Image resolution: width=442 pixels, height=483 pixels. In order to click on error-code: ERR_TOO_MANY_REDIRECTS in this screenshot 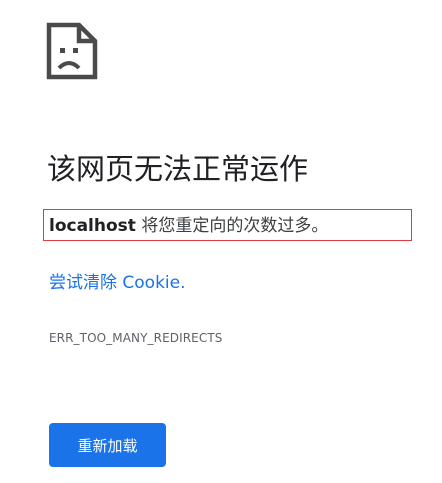, I will do `click(136, 338)`.